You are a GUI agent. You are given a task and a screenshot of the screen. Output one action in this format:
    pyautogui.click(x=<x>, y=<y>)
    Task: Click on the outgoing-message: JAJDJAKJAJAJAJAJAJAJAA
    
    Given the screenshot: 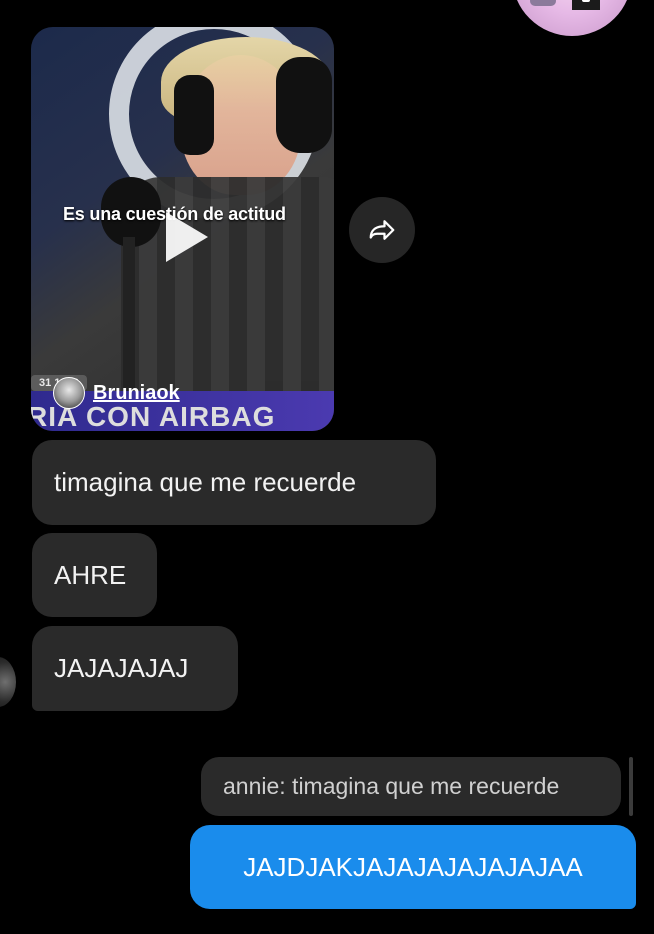 What is the action you would take?
    pyautogui.click(x=413, y=867)
    